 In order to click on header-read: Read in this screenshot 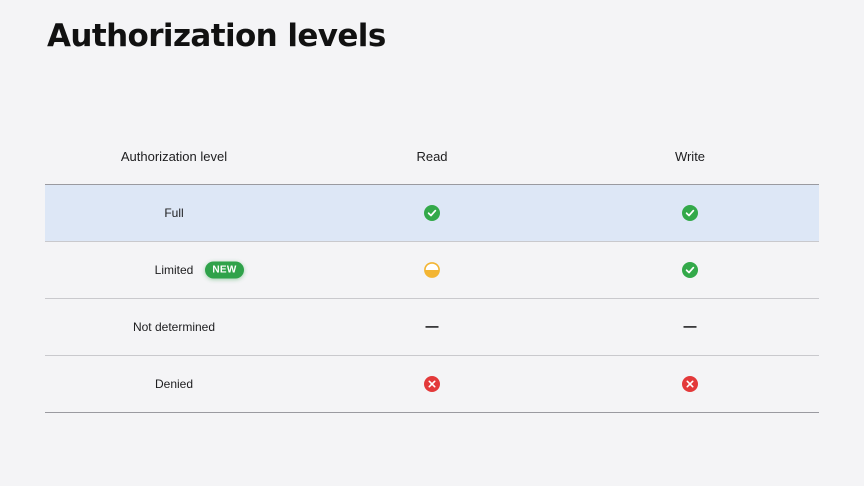, I will do `click(432, 156)`.